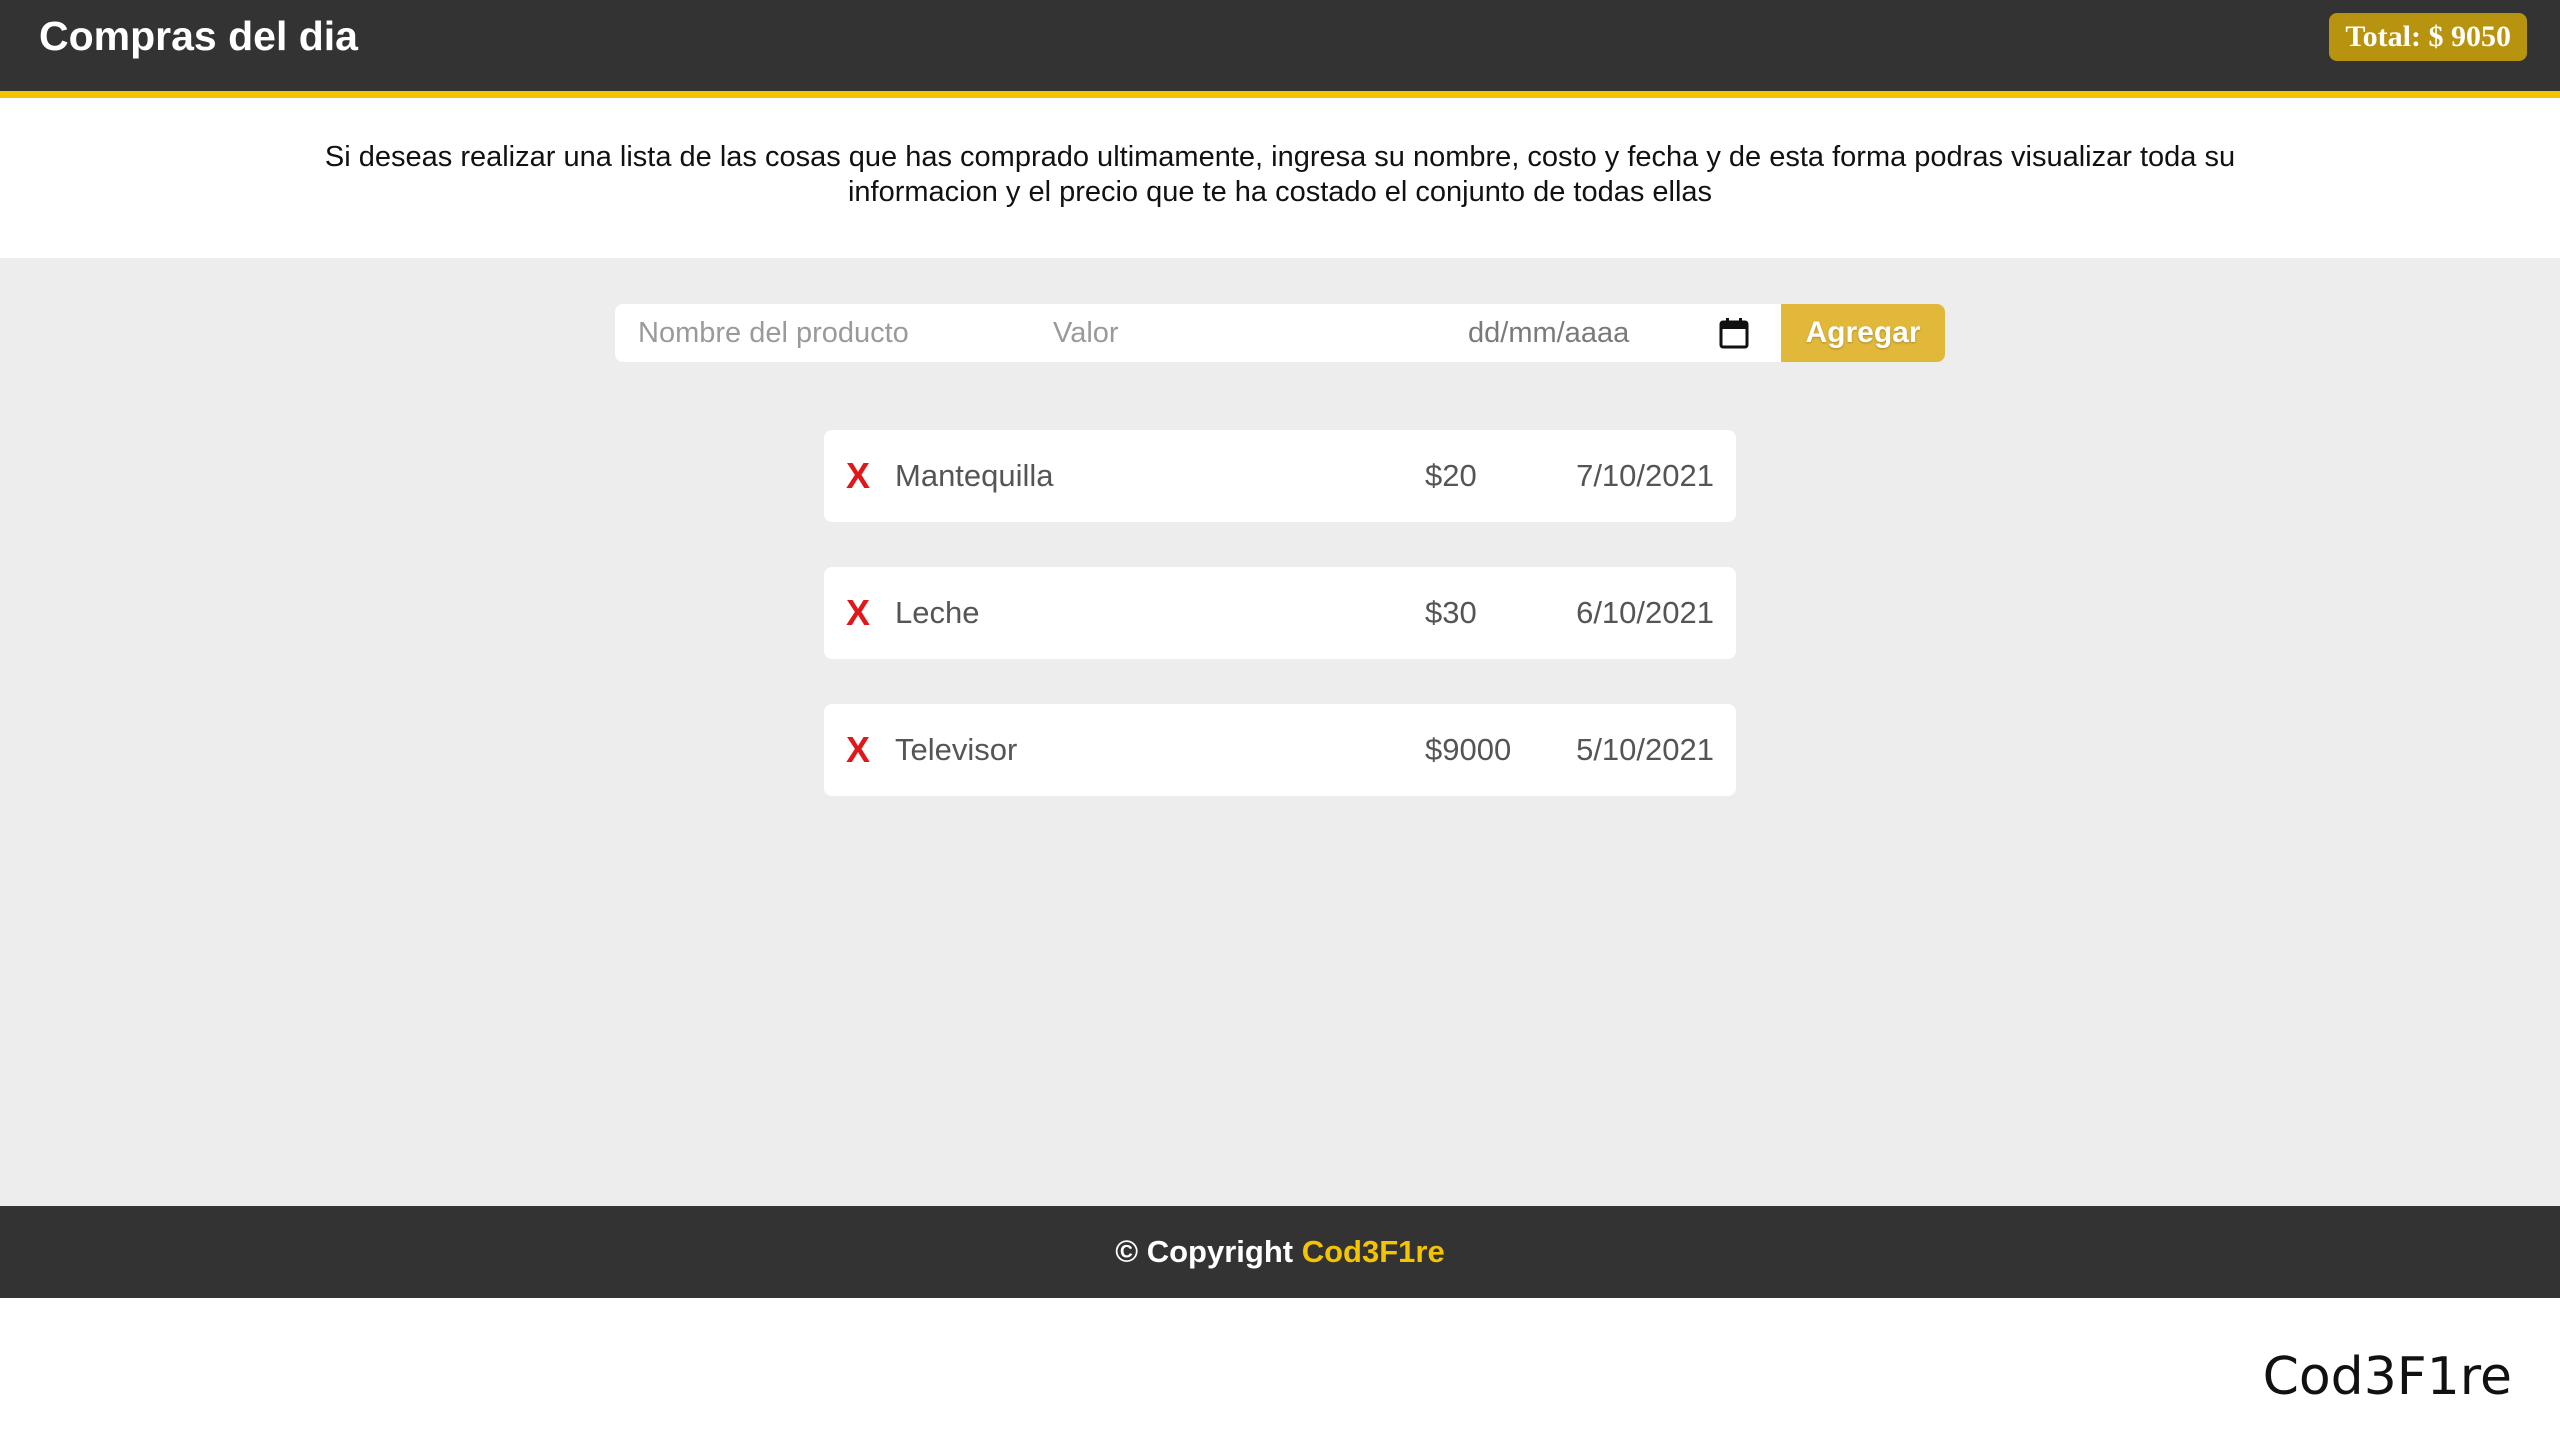 This screenshot has width=2560, height=1440. What do you see at coordinates (1548, 333) in the screenshot?
I see `date-input: dd/mm/aaaa` at bounding box center [1548, 333].